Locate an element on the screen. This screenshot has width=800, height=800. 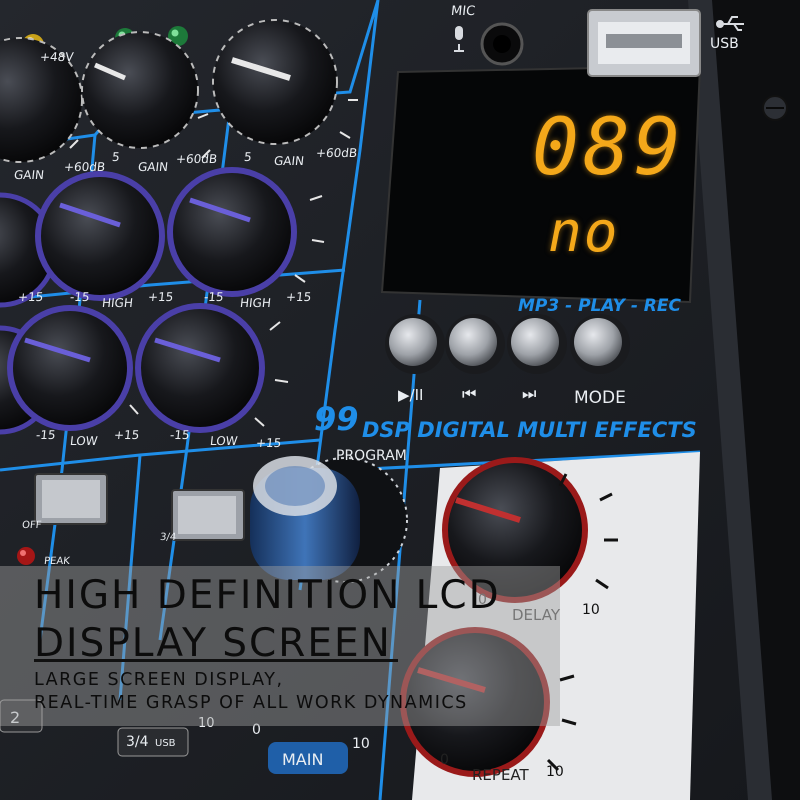
usb-label: USB is located at coordinates (724, 44).